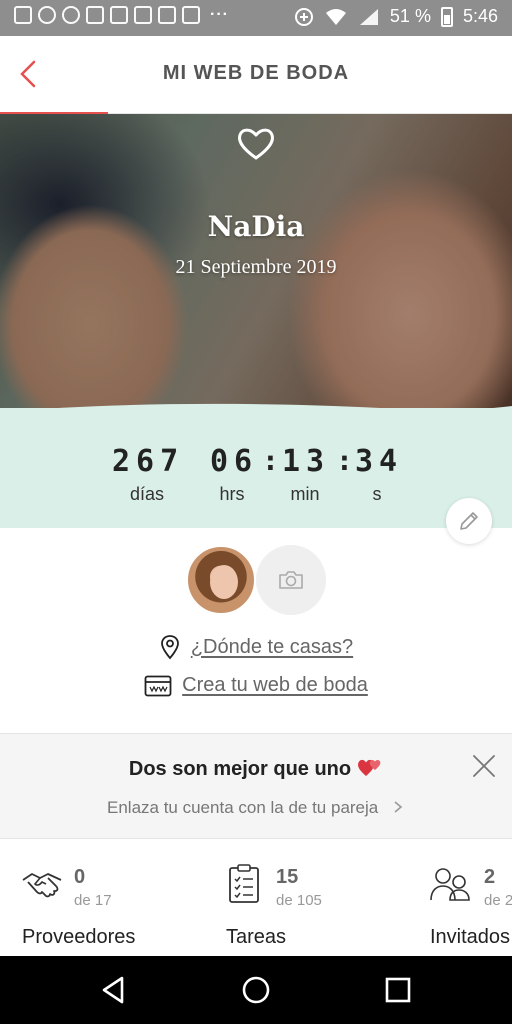 The width and height of the screenshot is (512, 1024). Describe the element at coordinates (410, 16) in the screenshot. I see `battery-percent: 51 %` at that location.